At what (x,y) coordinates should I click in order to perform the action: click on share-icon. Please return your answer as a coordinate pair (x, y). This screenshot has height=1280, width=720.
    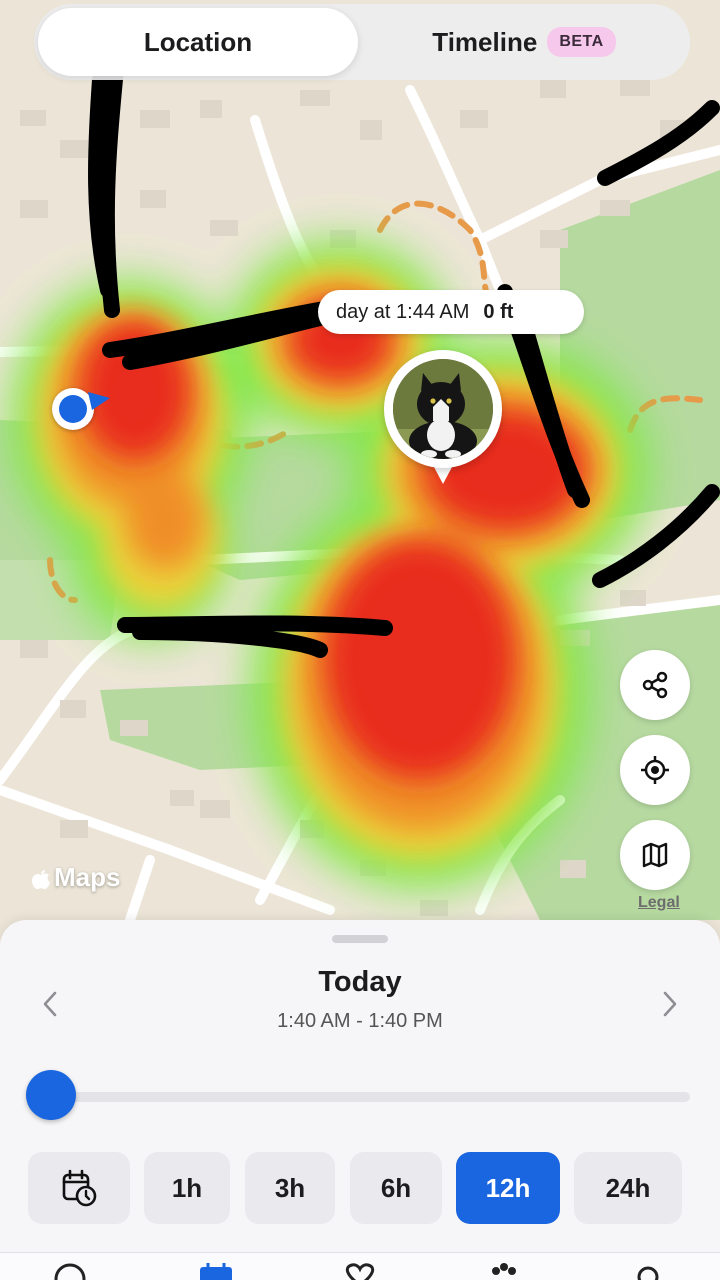
    Looking at the image, I should click on (655, 685).